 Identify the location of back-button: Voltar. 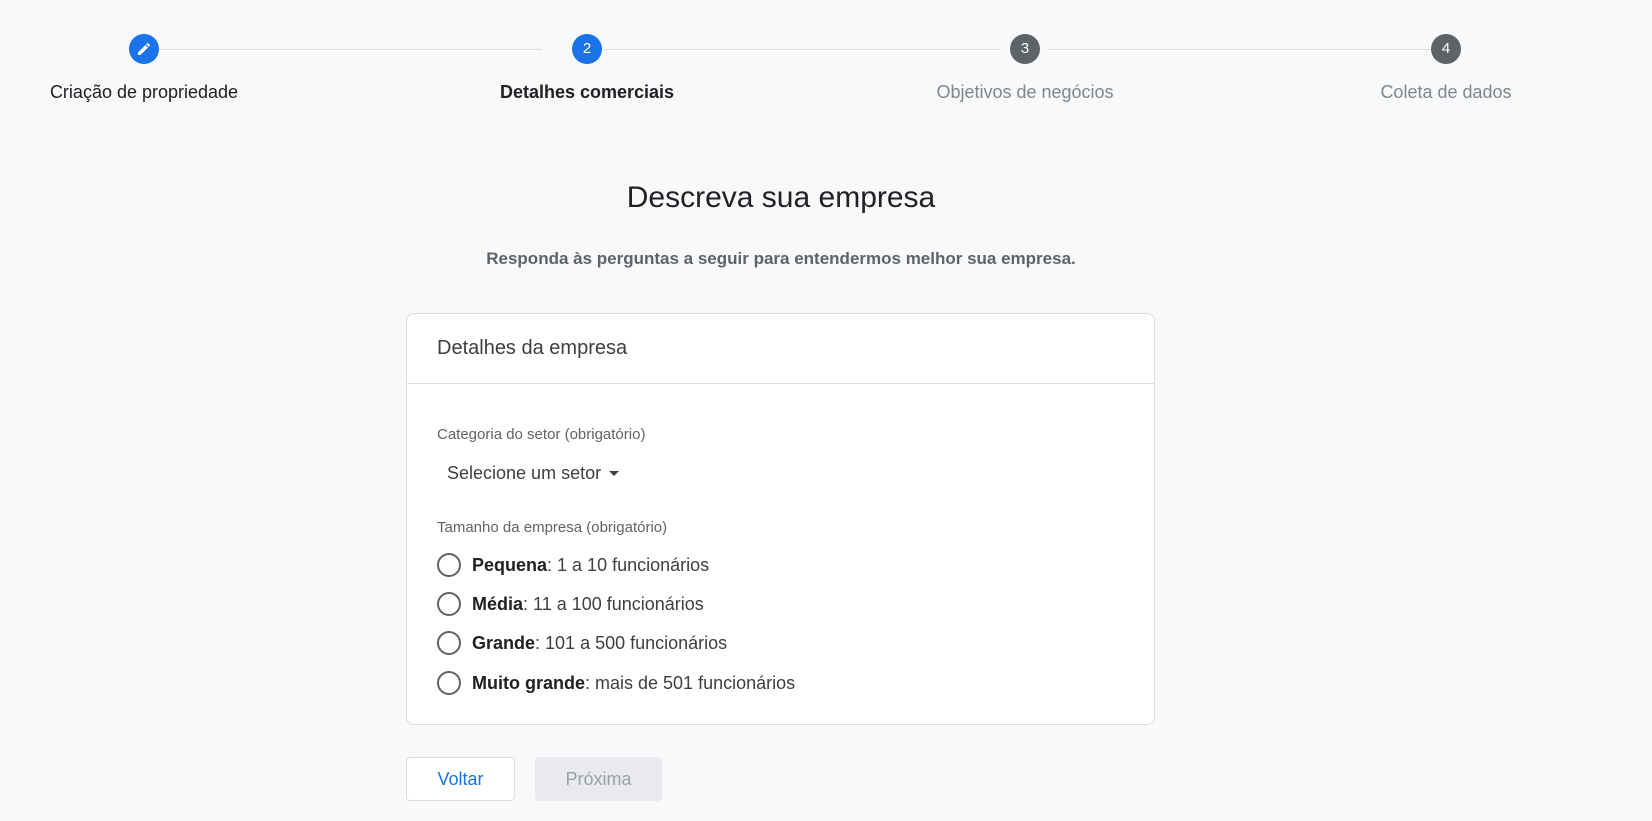
(460, 779).